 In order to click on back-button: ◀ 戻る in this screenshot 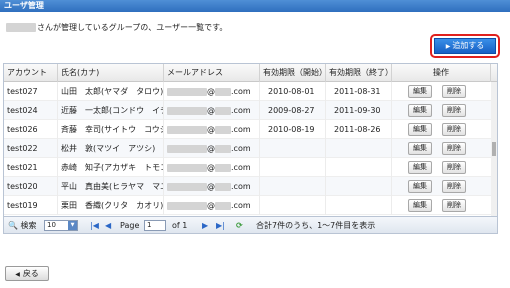, I will do `click(27, 273)`.